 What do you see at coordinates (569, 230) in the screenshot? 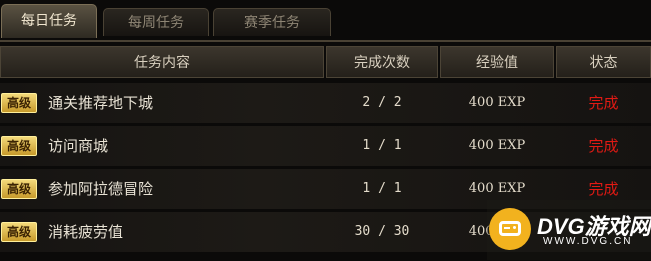
I see `site-watermark: DVG游戏网 WWW.DVG.CN` at bounding box center [569, 230].